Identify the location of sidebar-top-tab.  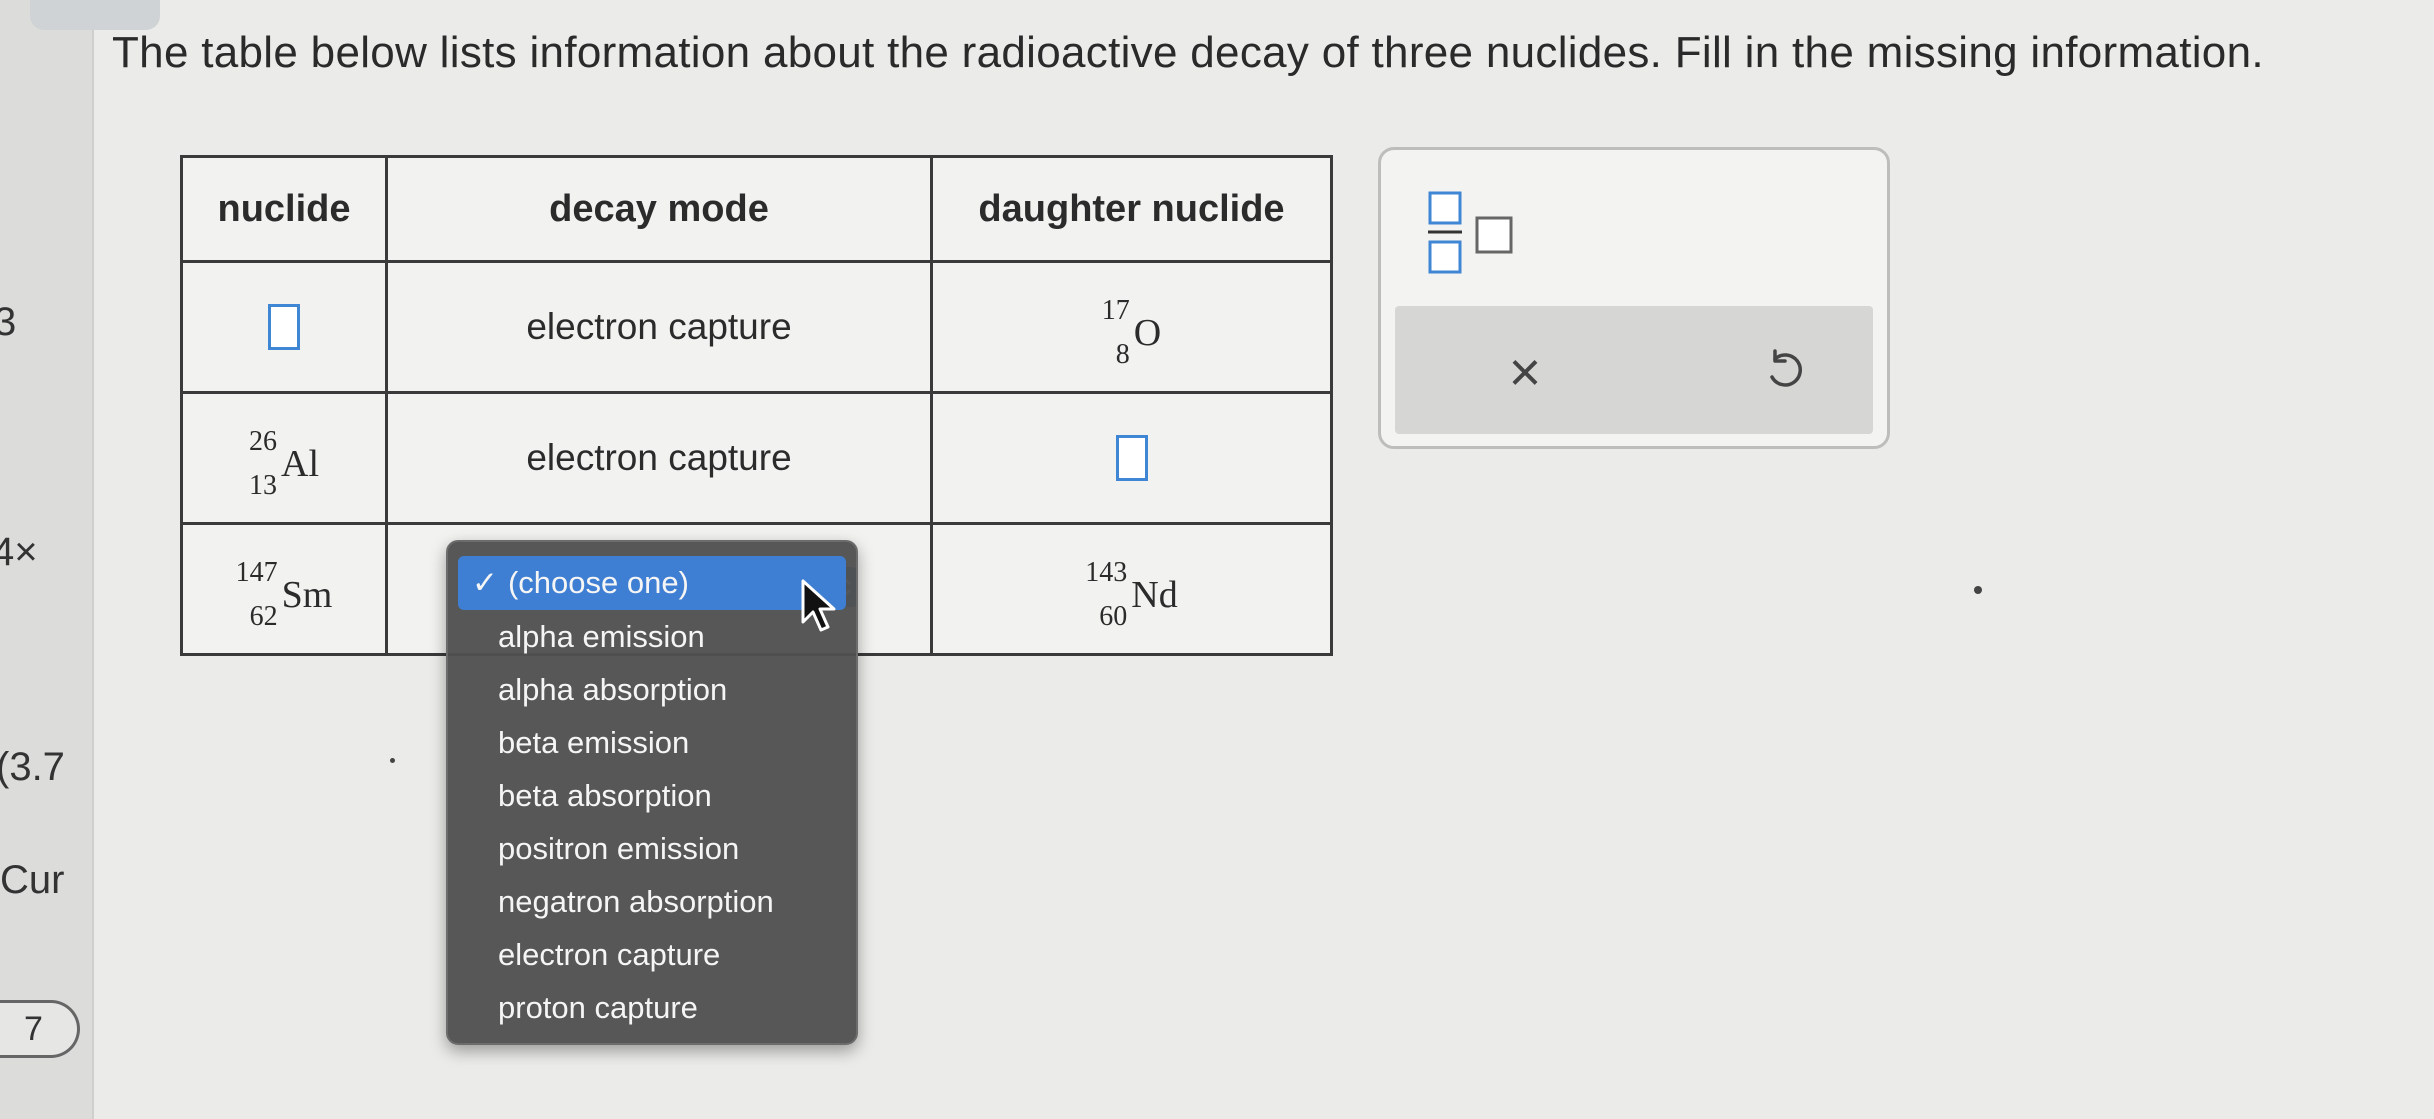
(95, 15).